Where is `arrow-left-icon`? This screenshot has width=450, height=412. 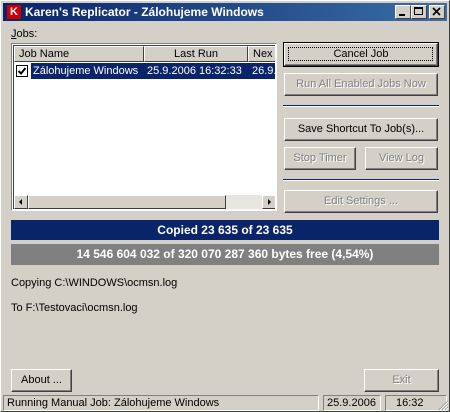 arrow-left-icon is located at coordinates (20, 202).